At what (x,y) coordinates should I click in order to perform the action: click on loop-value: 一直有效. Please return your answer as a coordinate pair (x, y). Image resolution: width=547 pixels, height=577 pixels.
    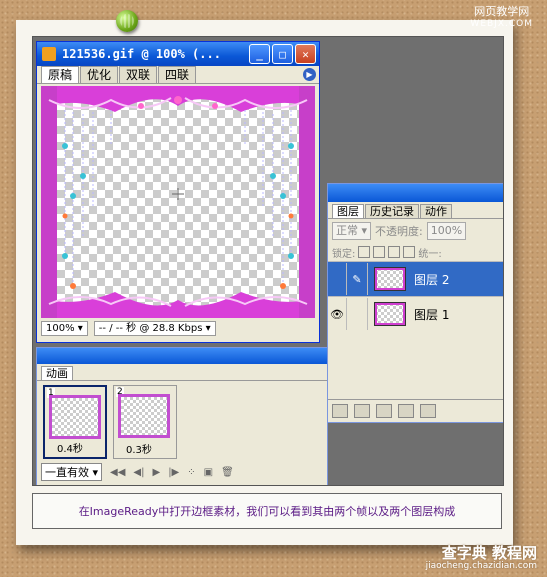
    Looking at the image, I should click on (67, 472).